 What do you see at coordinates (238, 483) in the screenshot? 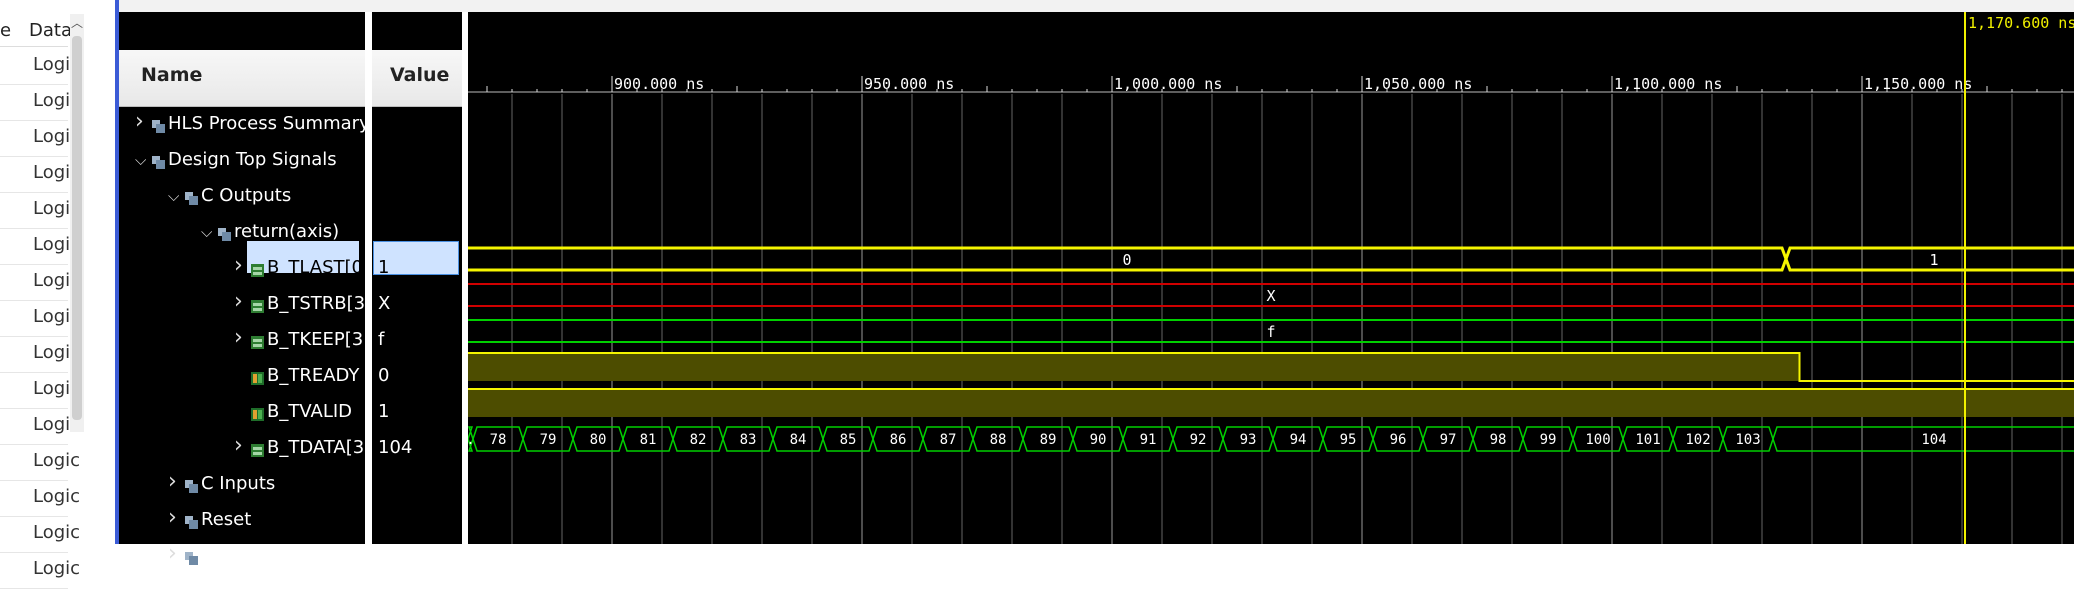
I see `tree-label: C Inputs` at bounding box center [238, 483].